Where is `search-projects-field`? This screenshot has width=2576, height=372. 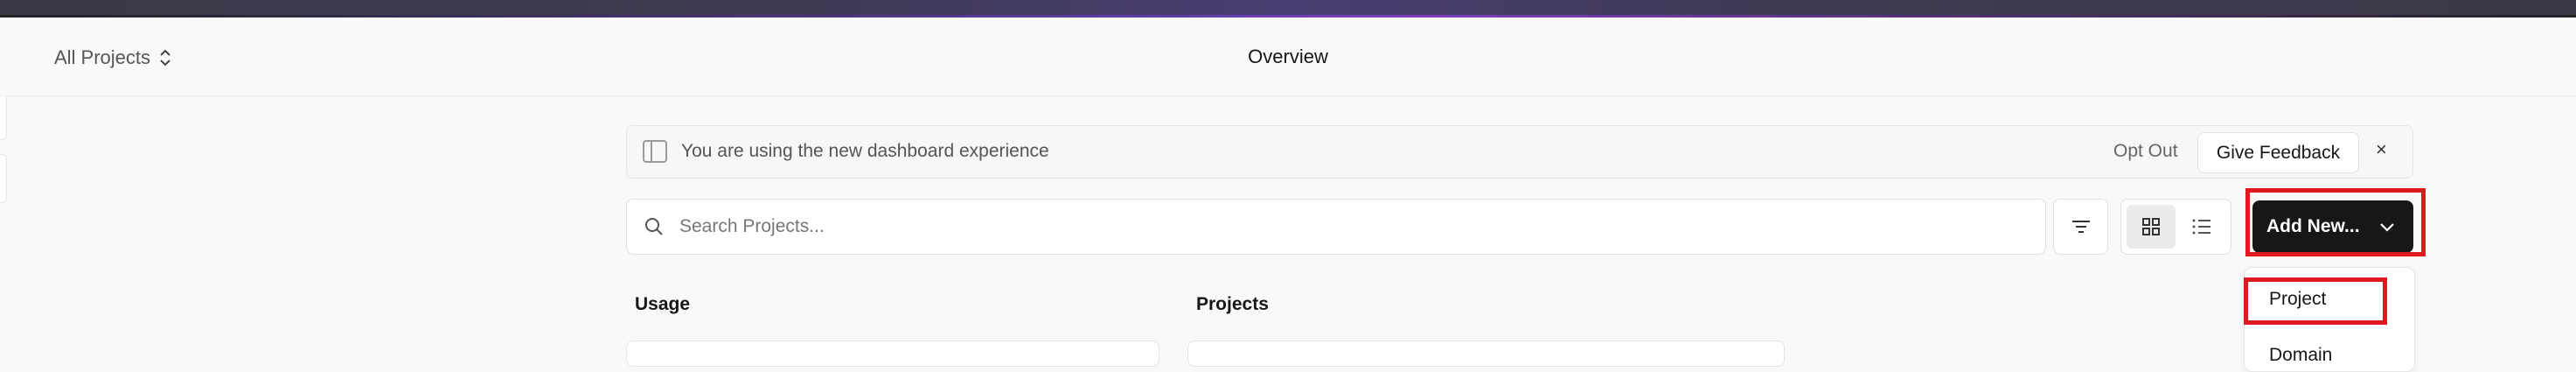 search-projects-field is located at coordinates (1336, 227).